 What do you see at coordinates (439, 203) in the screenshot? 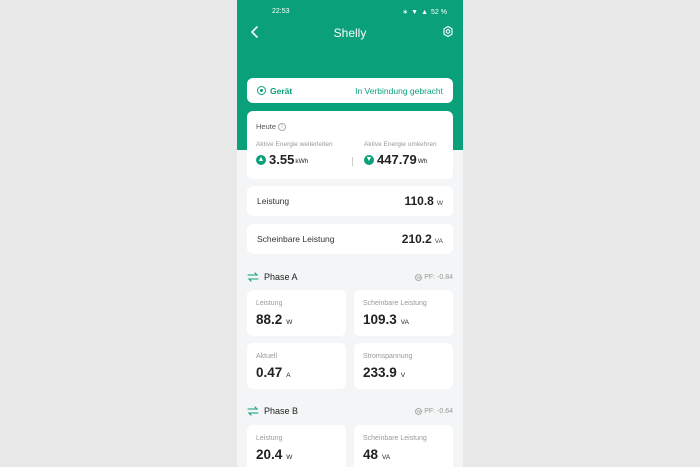
I see `power-unit: W` at bounding box center [439, 203].